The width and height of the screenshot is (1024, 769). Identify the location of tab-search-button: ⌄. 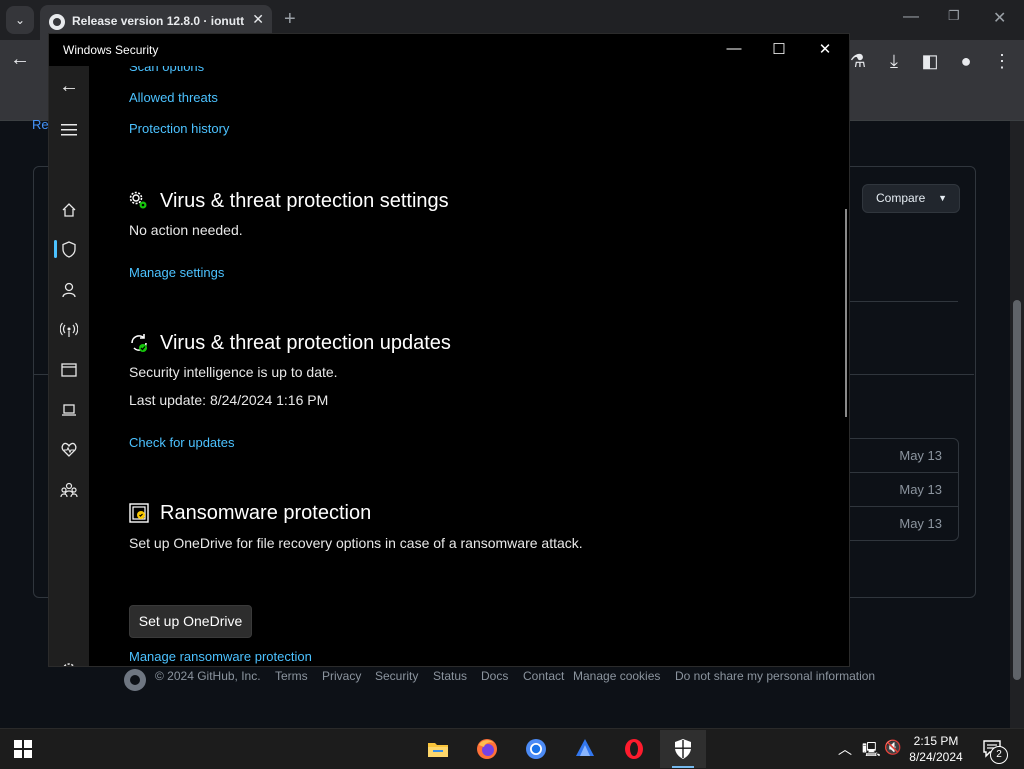
(20, 20).